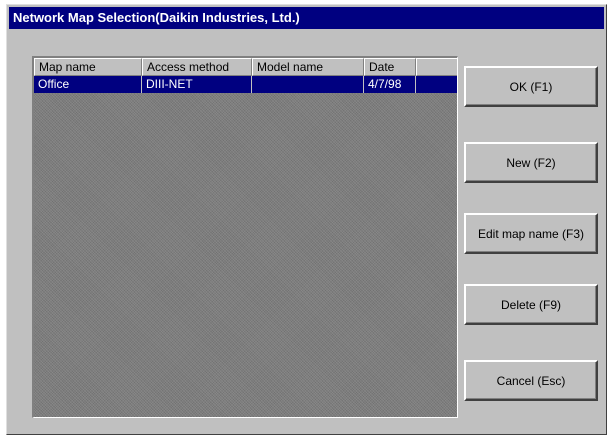 Image resolution: width=609 pixels, height=436 pixels. What do you see at coordinates (88, 67) in the screenshot?
I see `column-header-map-name: Map name` at bounding box center [88, 67].